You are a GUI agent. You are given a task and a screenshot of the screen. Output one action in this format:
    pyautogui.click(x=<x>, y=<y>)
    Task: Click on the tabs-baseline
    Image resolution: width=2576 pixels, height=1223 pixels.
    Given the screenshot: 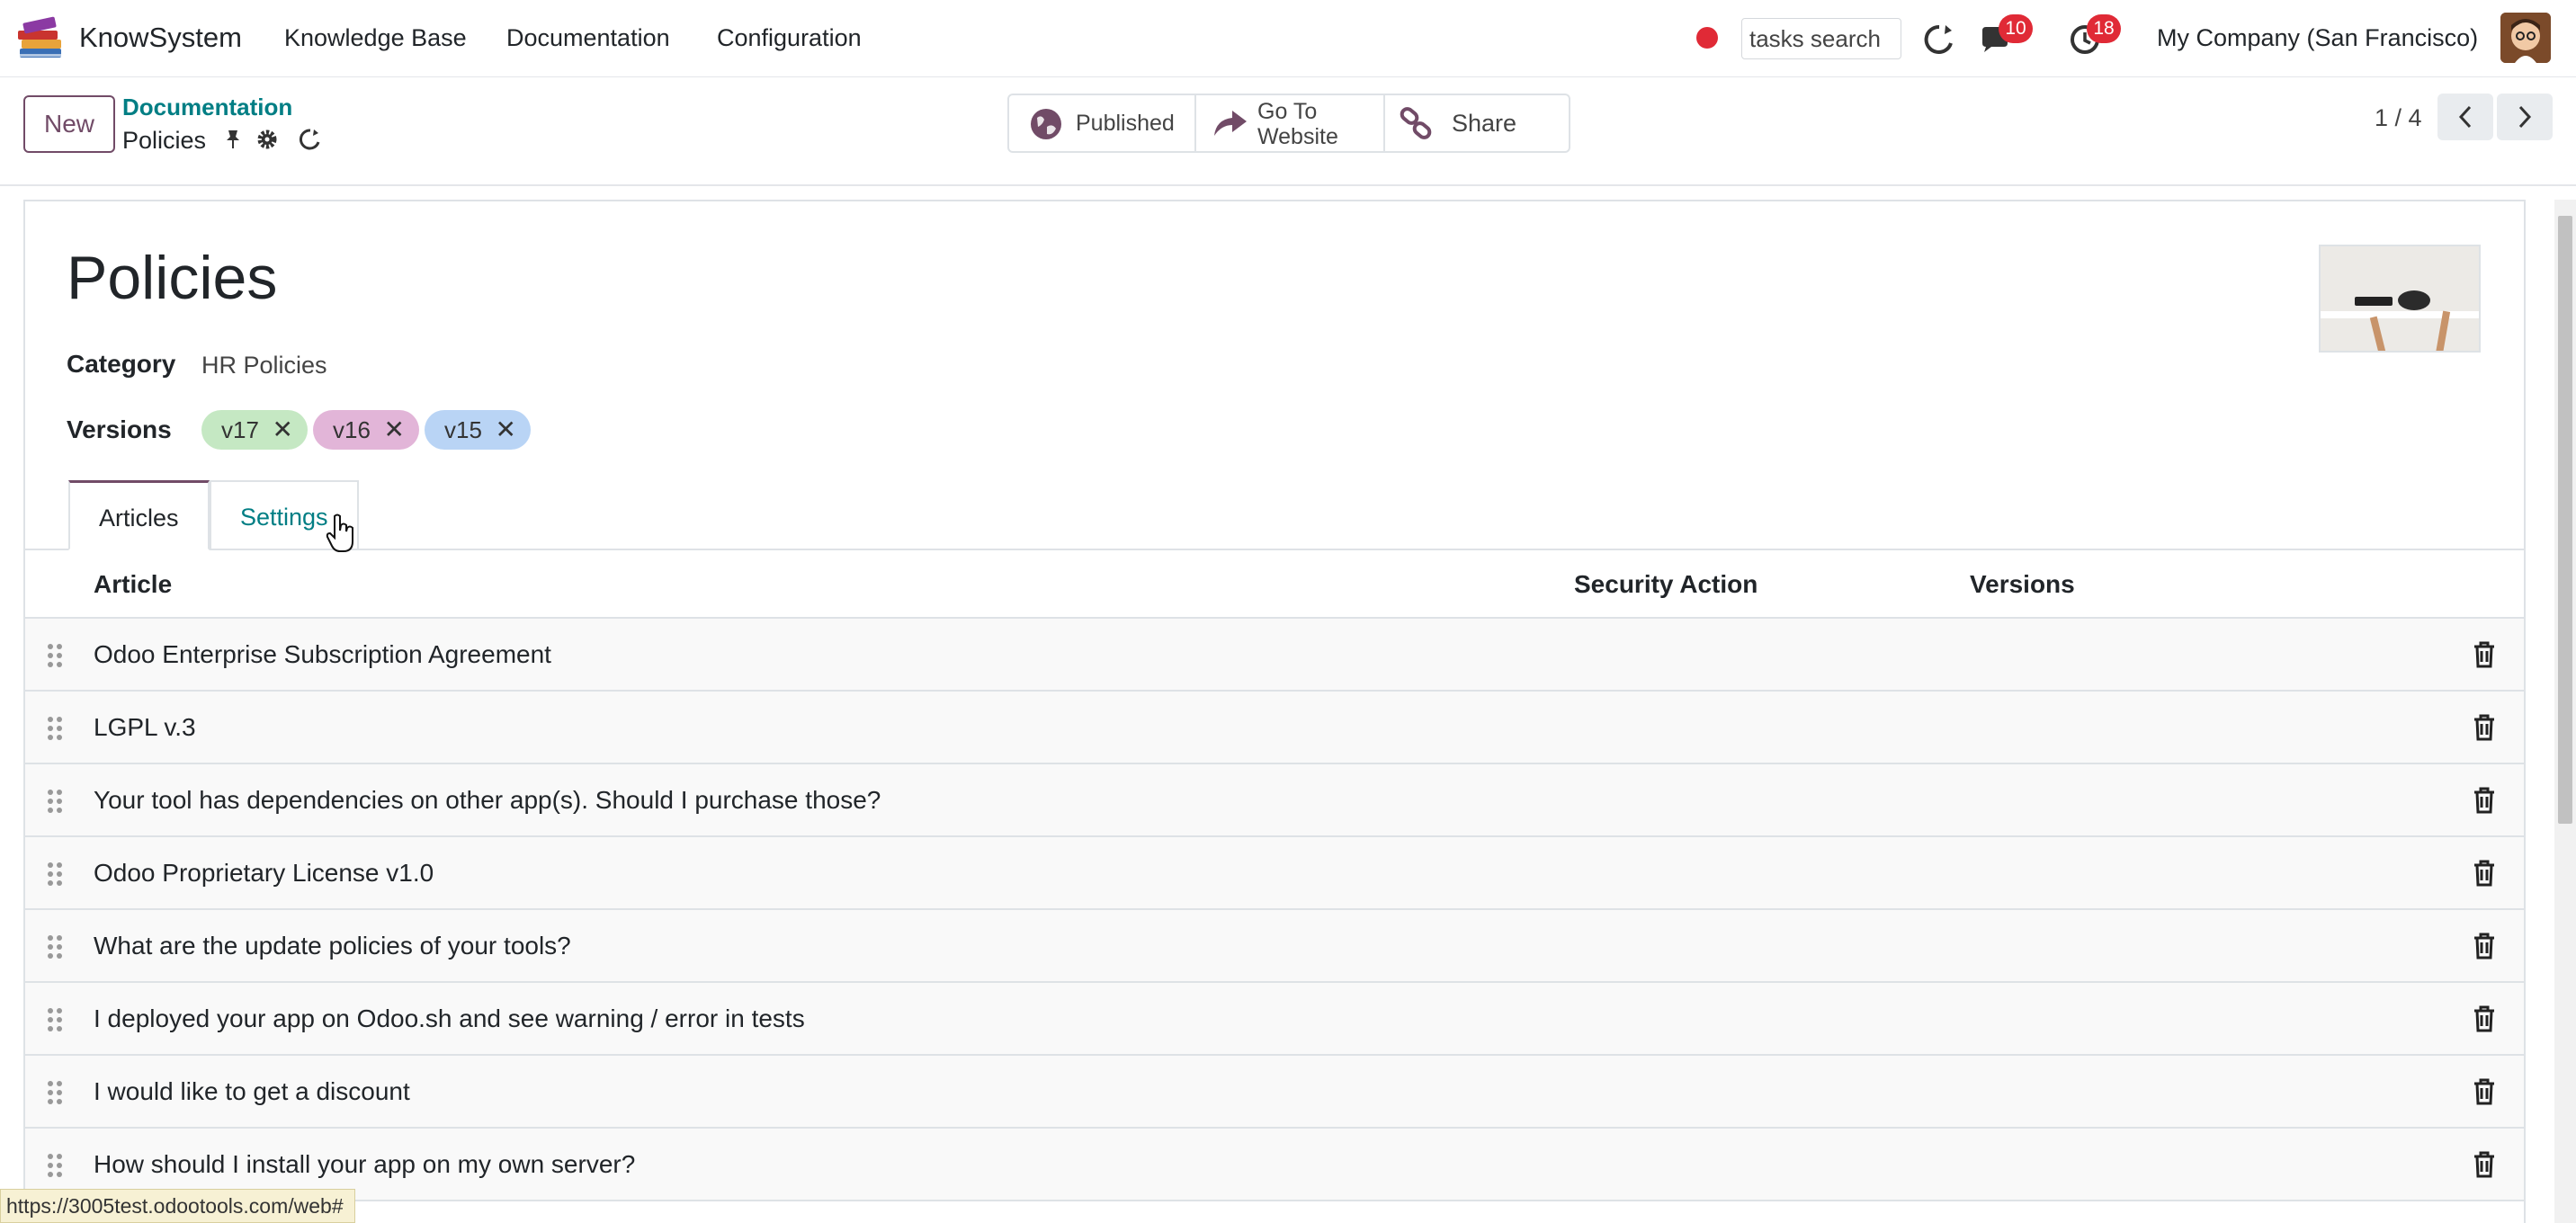 What is the action you would take?
    pyautogui.click(x=1274, y=549)
    